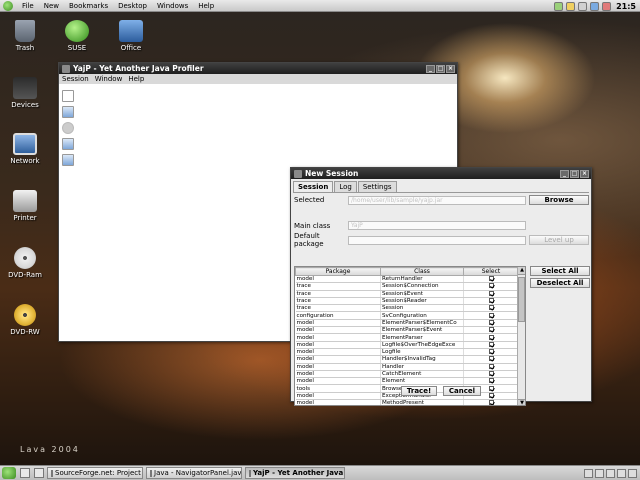  Describe the element at coordinates (25, 320) in the screenshot. I see `desktop-icon-dvd-rw: DVD-RW` at that location.